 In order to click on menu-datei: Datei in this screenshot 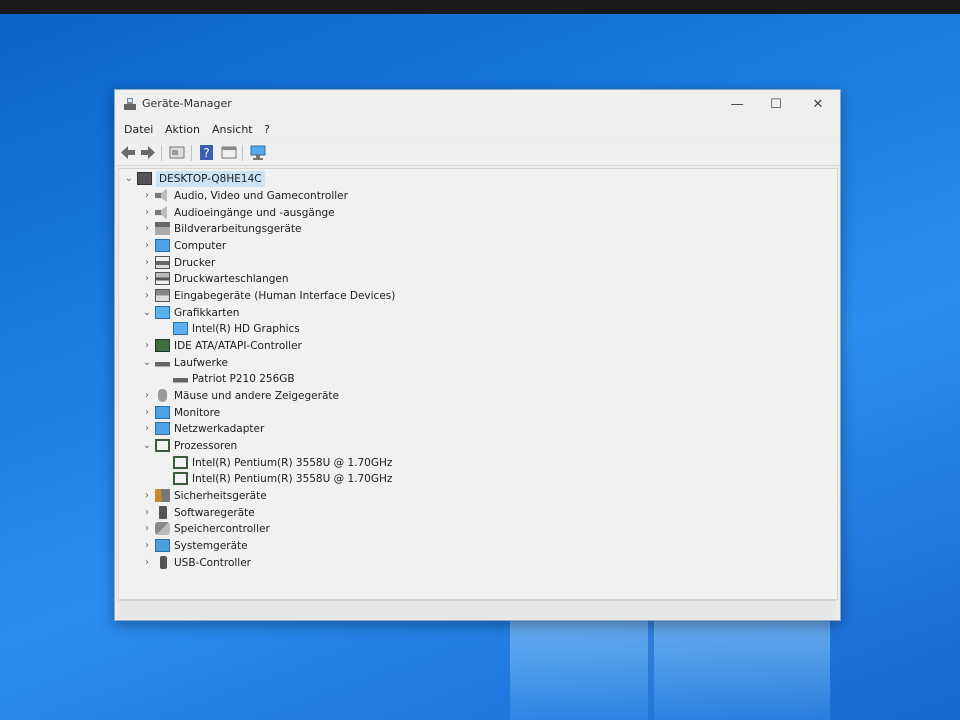, I will do `click(138, 129)`.